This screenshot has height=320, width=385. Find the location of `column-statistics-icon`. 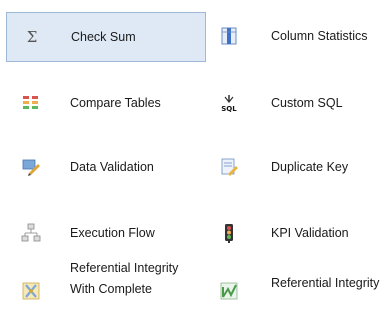

column-statistics-icon is located at coordinates (229, 36).